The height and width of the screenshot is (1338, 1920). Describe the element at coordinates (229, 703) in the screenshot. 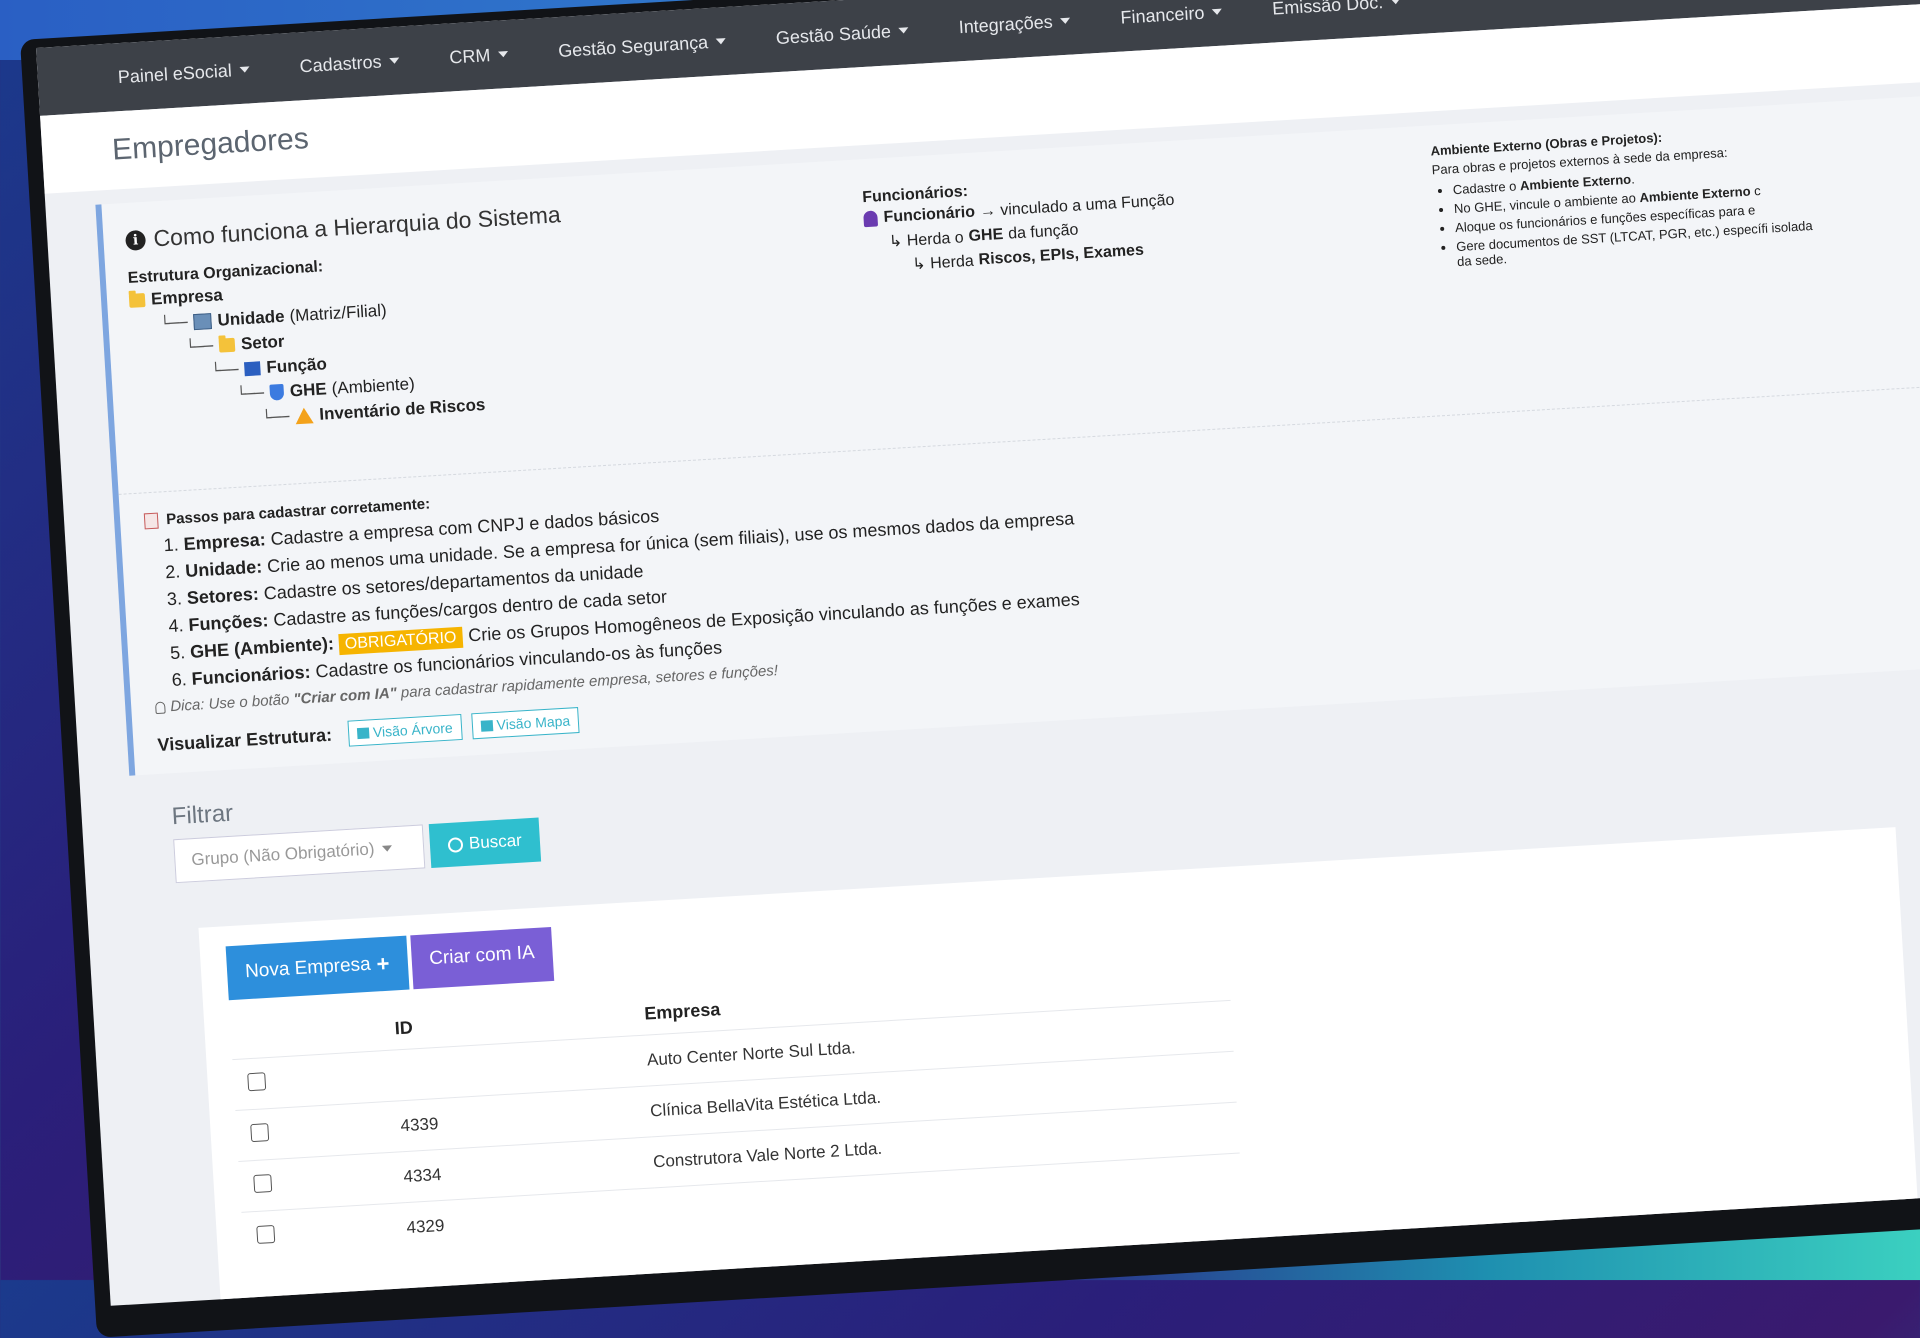

I see `tip-pre: Dica: Use o botão` at that location.